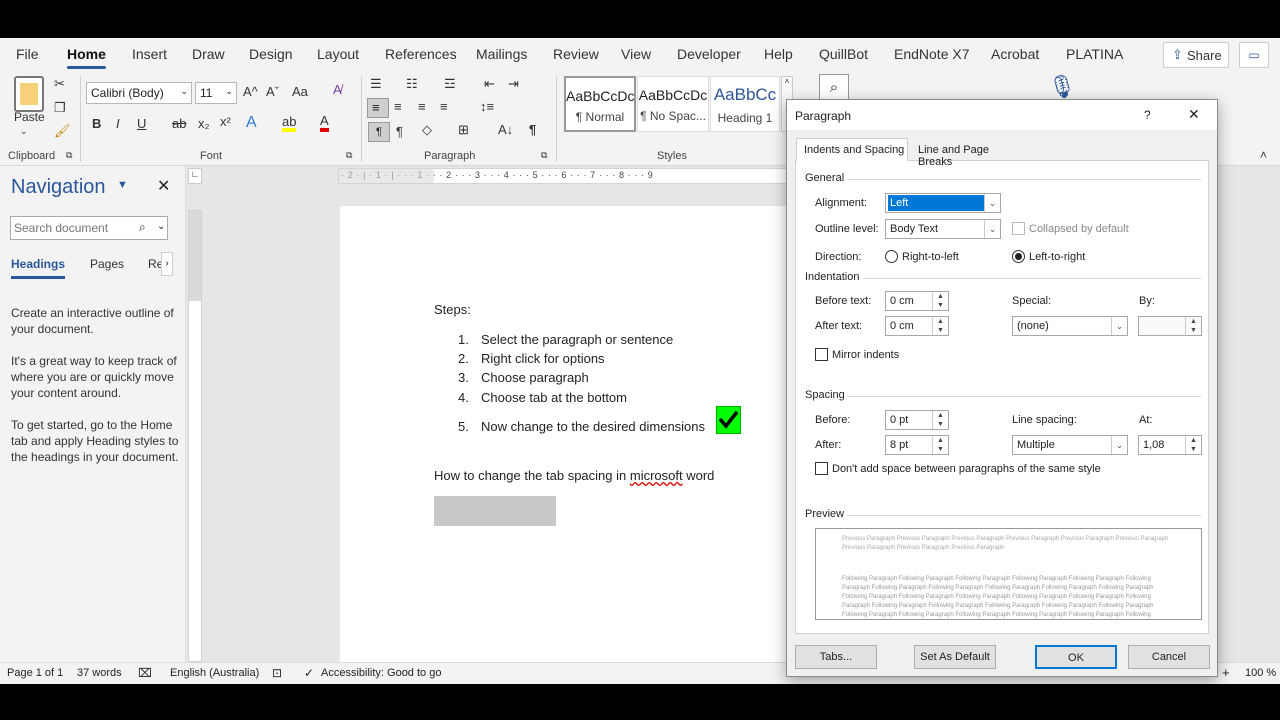 Image resolution: width=1280 pixels, height=720 pixels. I want to click on chevron-right-icon: ›, so click(167, 264).